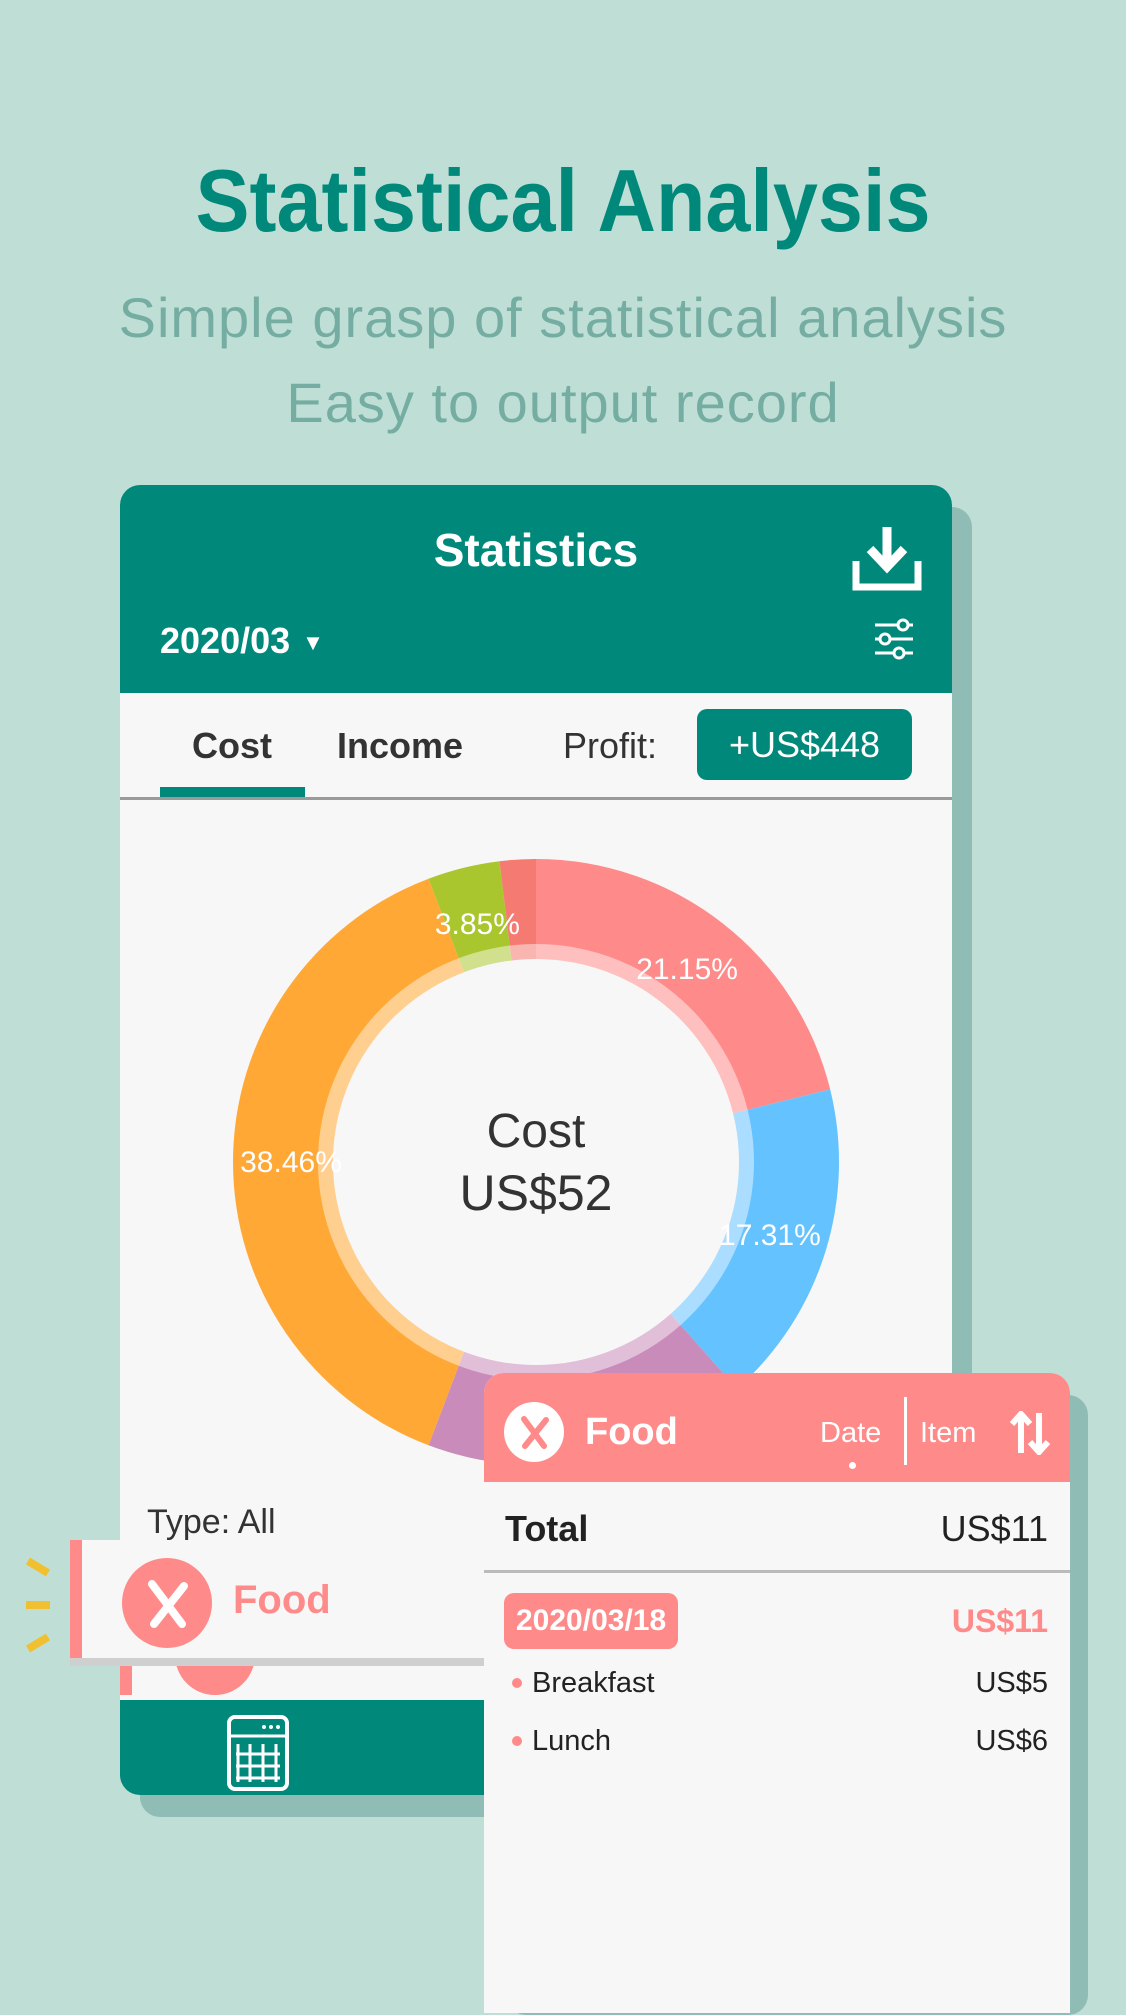 This screenshot has height=2015, width=1126. I want to click on sort-icon, so click(1030, 1433).